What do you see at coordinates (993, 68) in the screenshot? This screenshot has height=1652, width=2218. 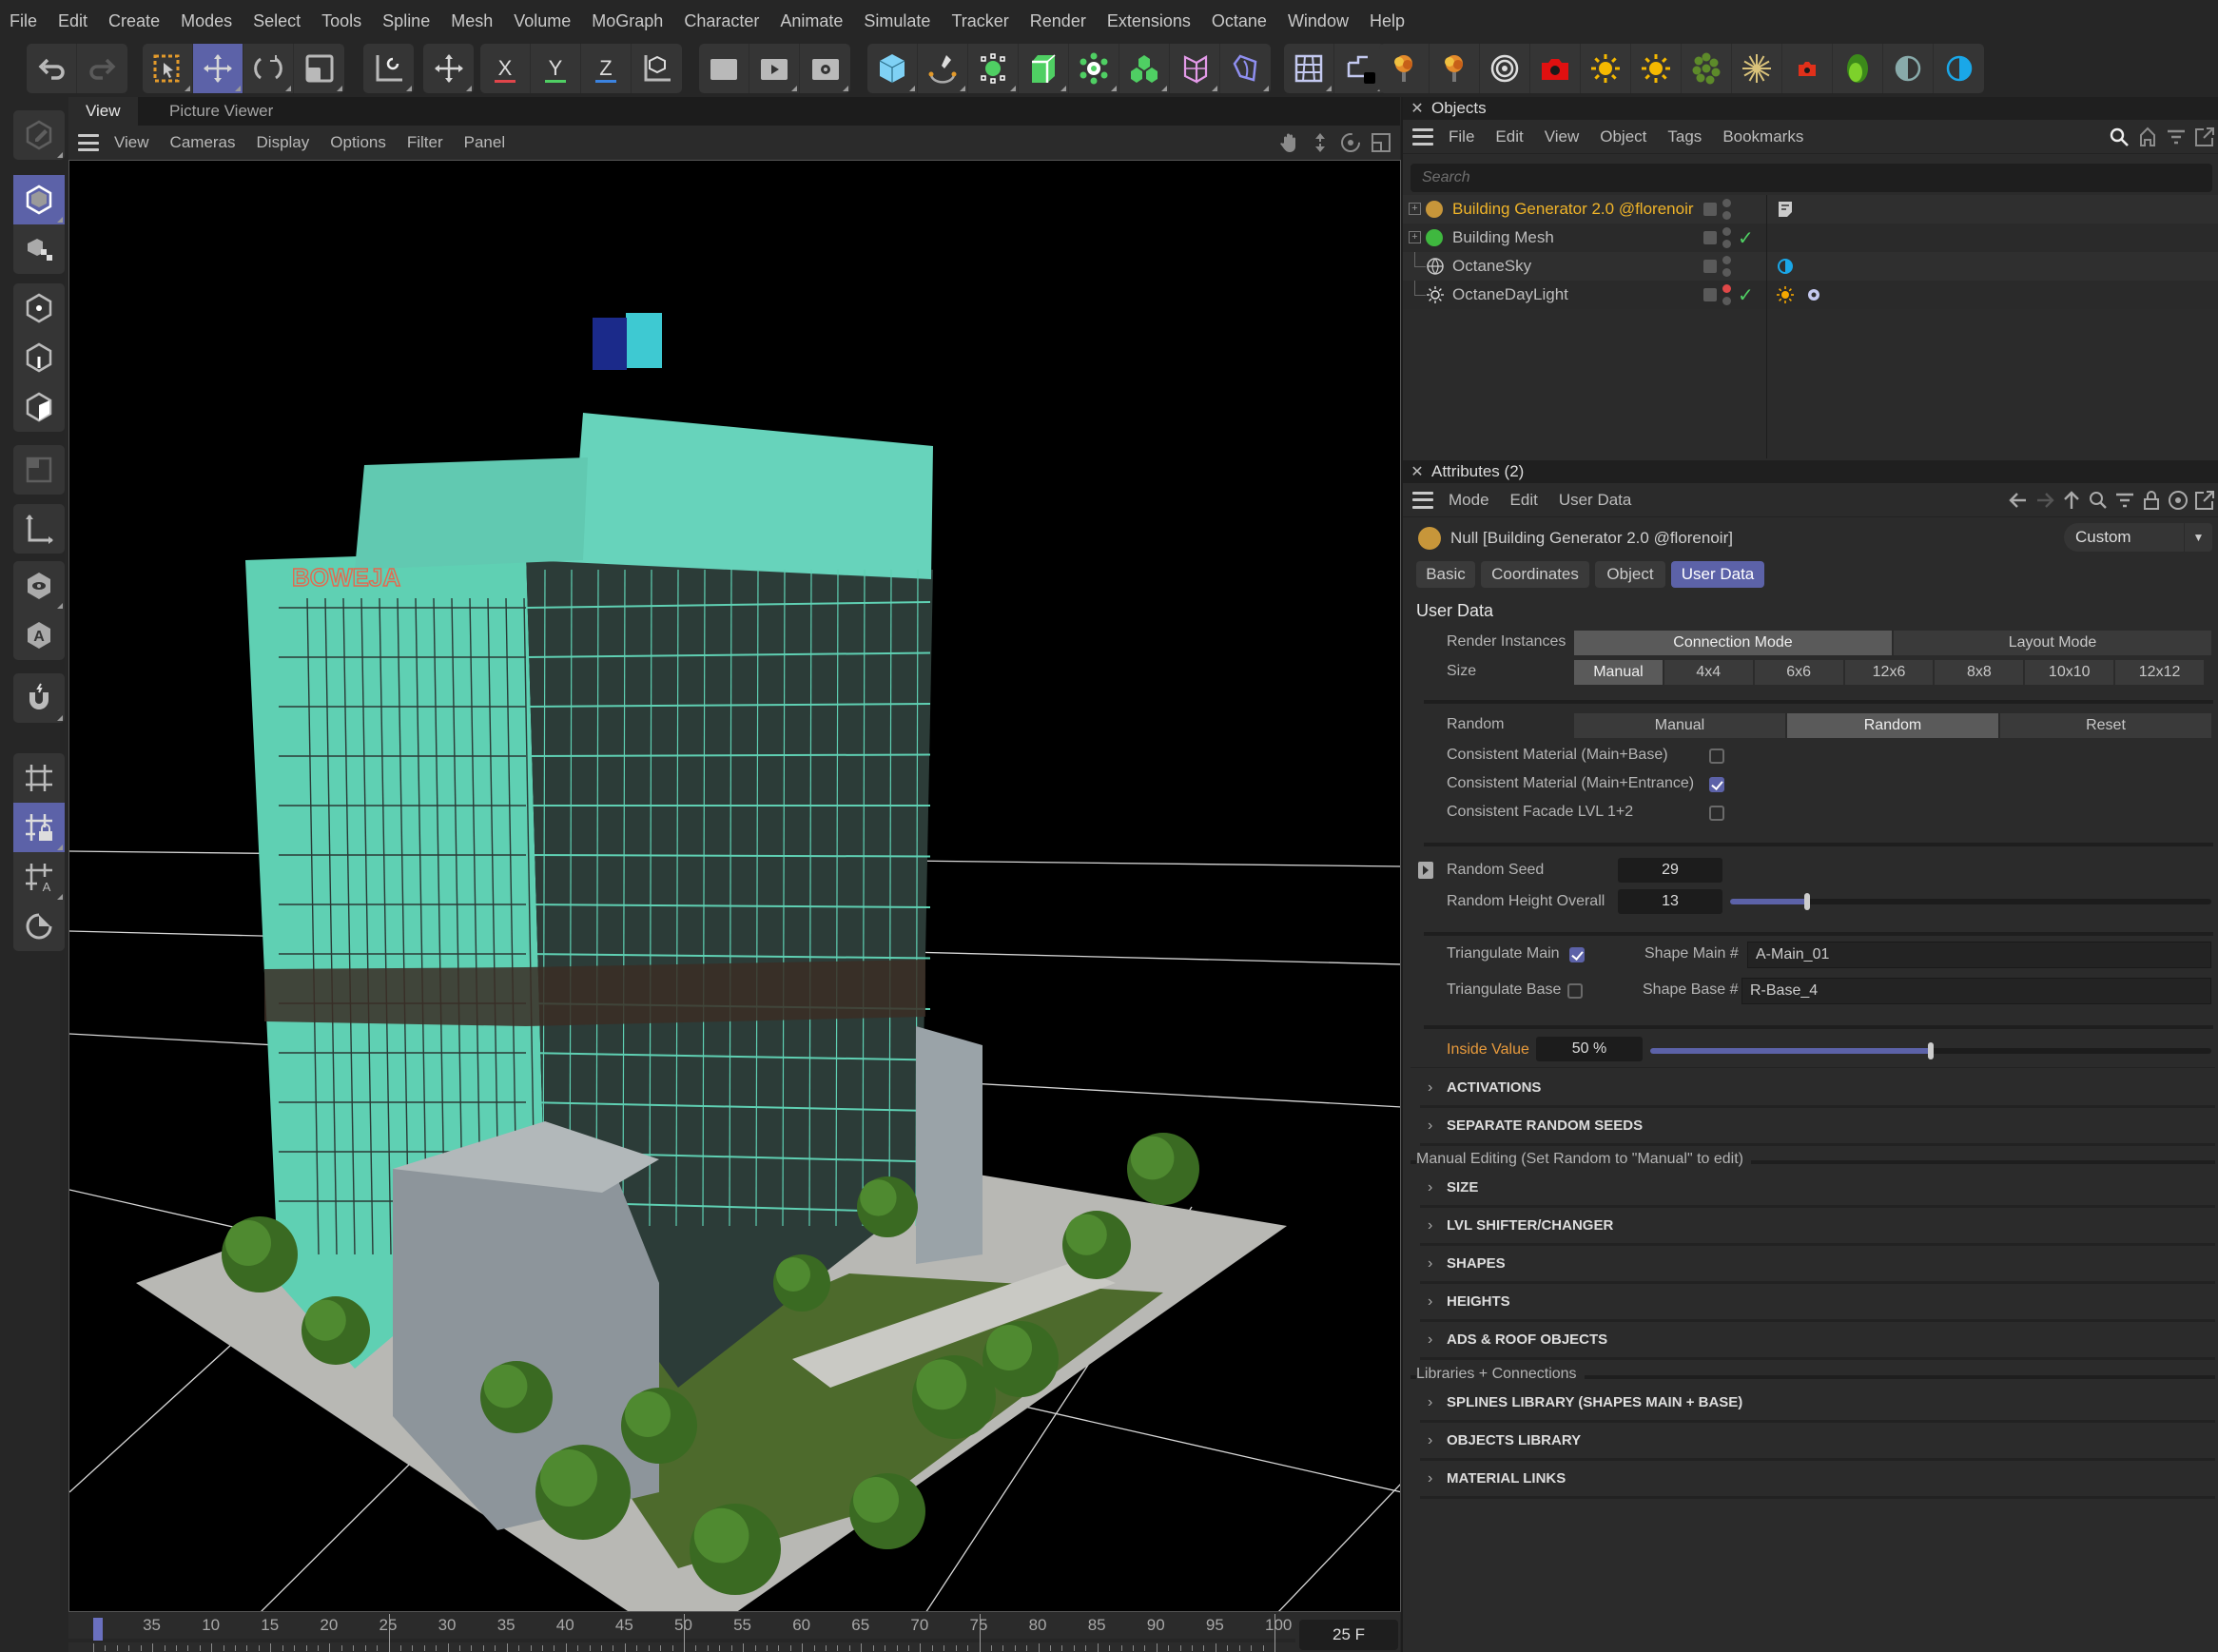 I see `subdivision-button` at bounding box center [993, 68].